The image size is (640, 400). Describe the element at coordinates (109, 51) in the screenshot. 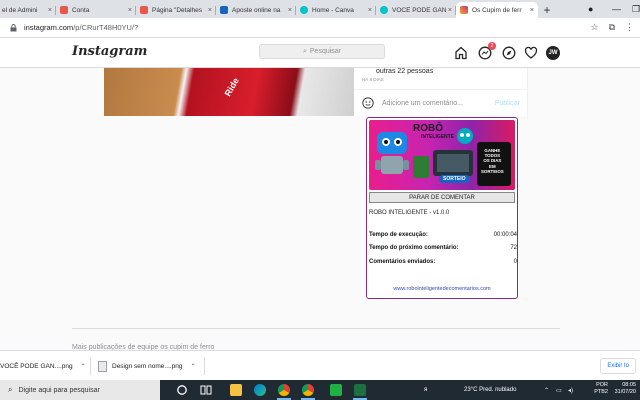

I see `instagram-logo: Instagram` at that location.